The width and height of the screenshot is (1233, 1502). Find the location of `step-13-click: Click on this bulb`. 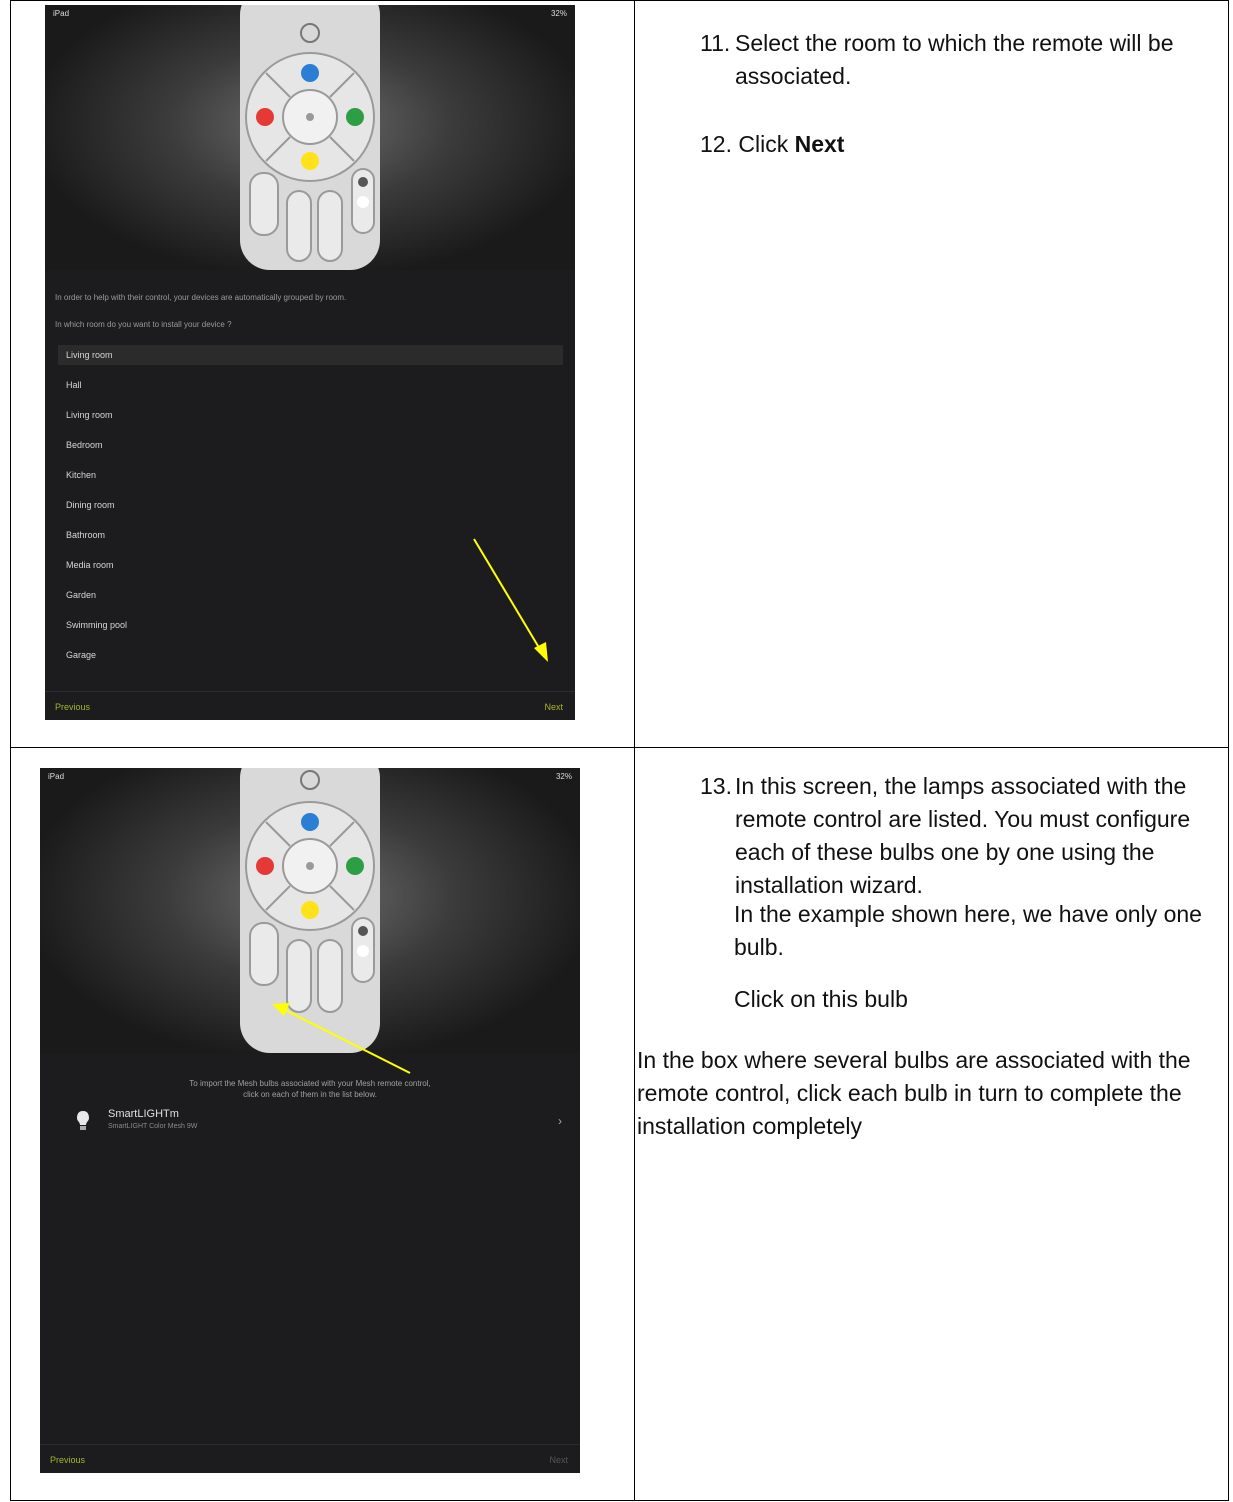

step-13-click: Click on this bulb is located at coordinates (821, 999).